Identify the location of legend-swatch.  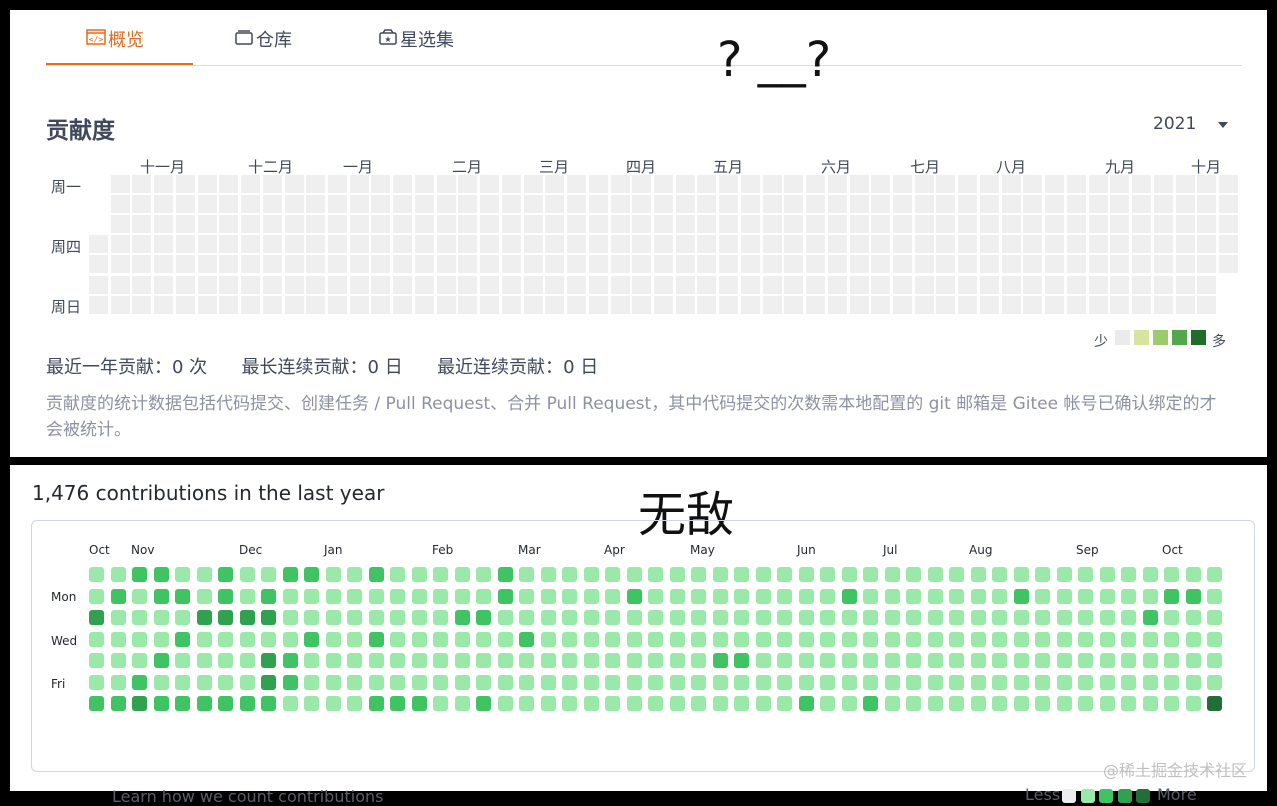
(1198, 337).